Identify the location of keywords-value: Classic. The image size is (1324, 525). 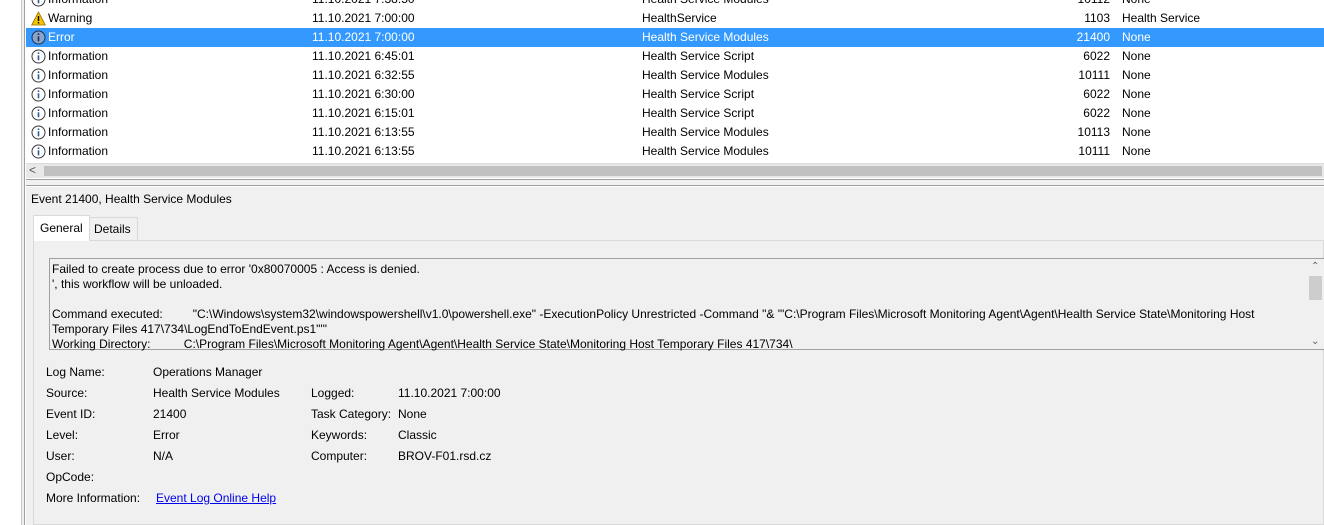
(417, 435).